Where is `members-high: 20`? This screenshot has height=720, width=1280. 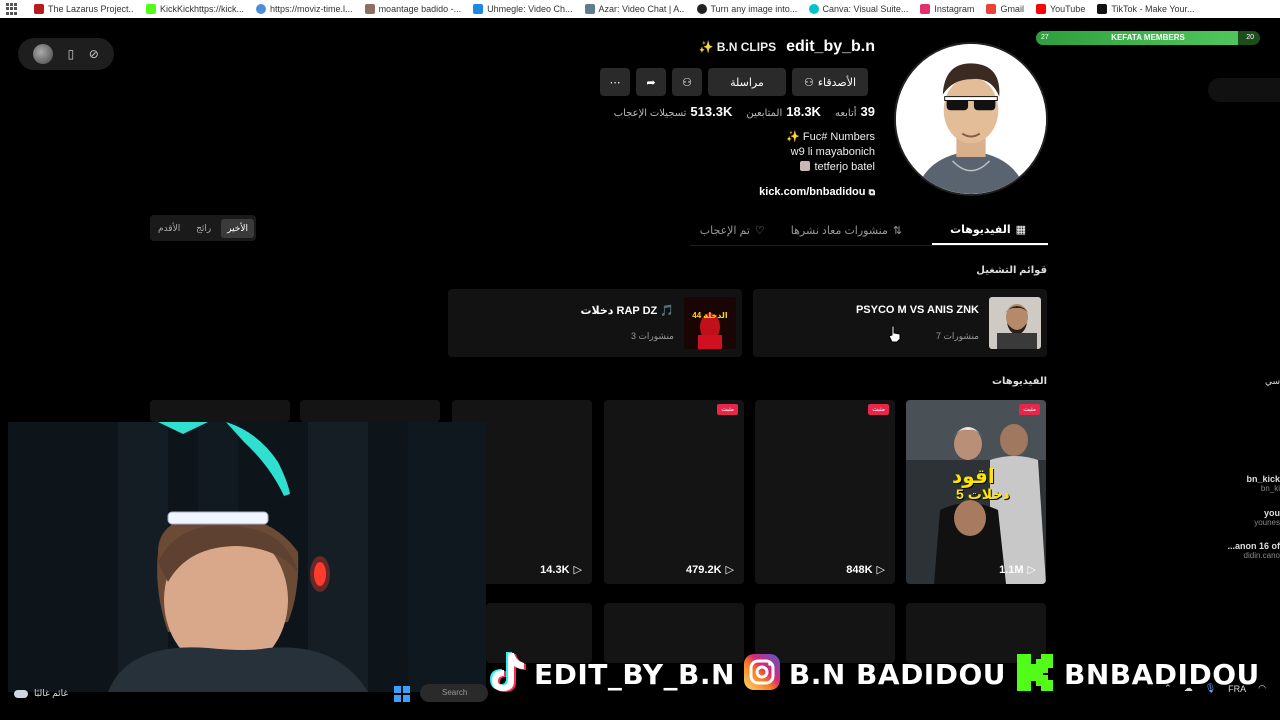 members-high: 20 is located at coordinates (1250, 37).